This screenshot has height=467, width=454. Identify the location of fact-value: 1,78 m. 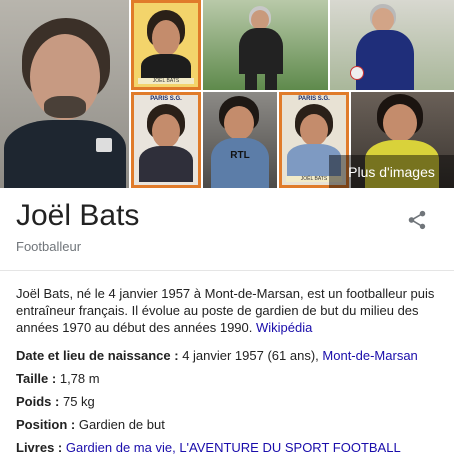
(79, 378).